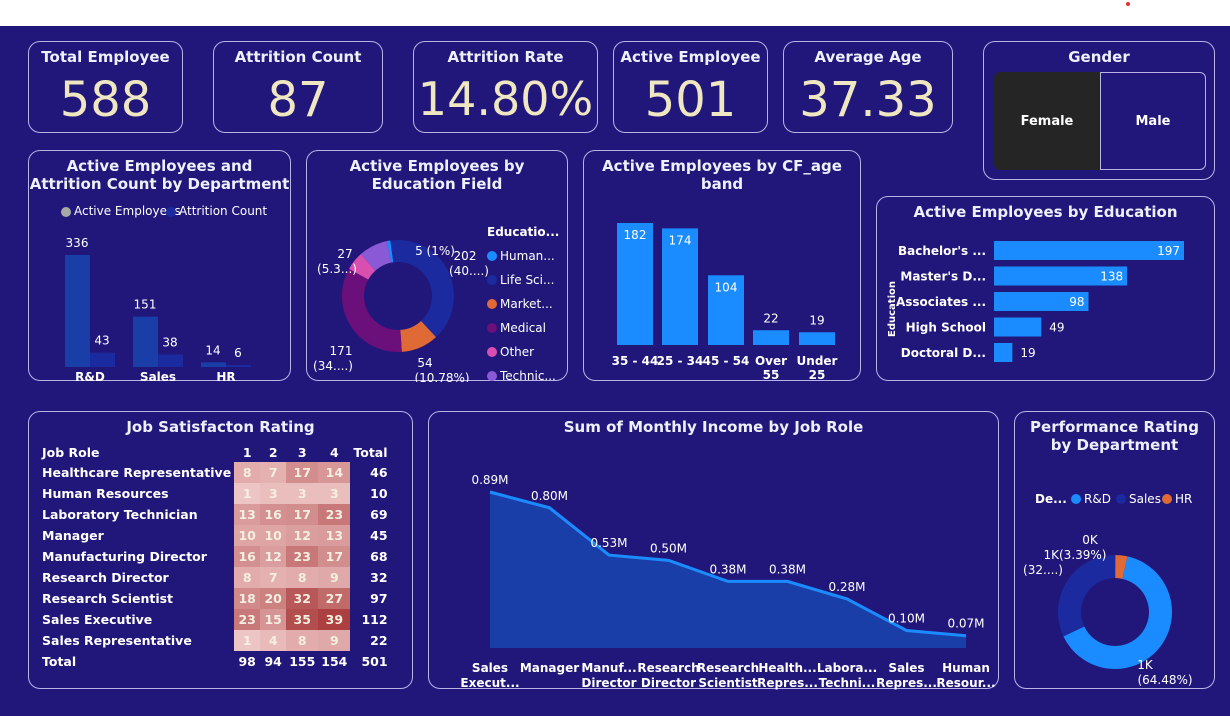 The width and height of the screenshot is (1230, 720). What do you see at coordinates (1090, 540) in the screenshot?
I see `data-label: 0K` at bounding box center [1090, 540].